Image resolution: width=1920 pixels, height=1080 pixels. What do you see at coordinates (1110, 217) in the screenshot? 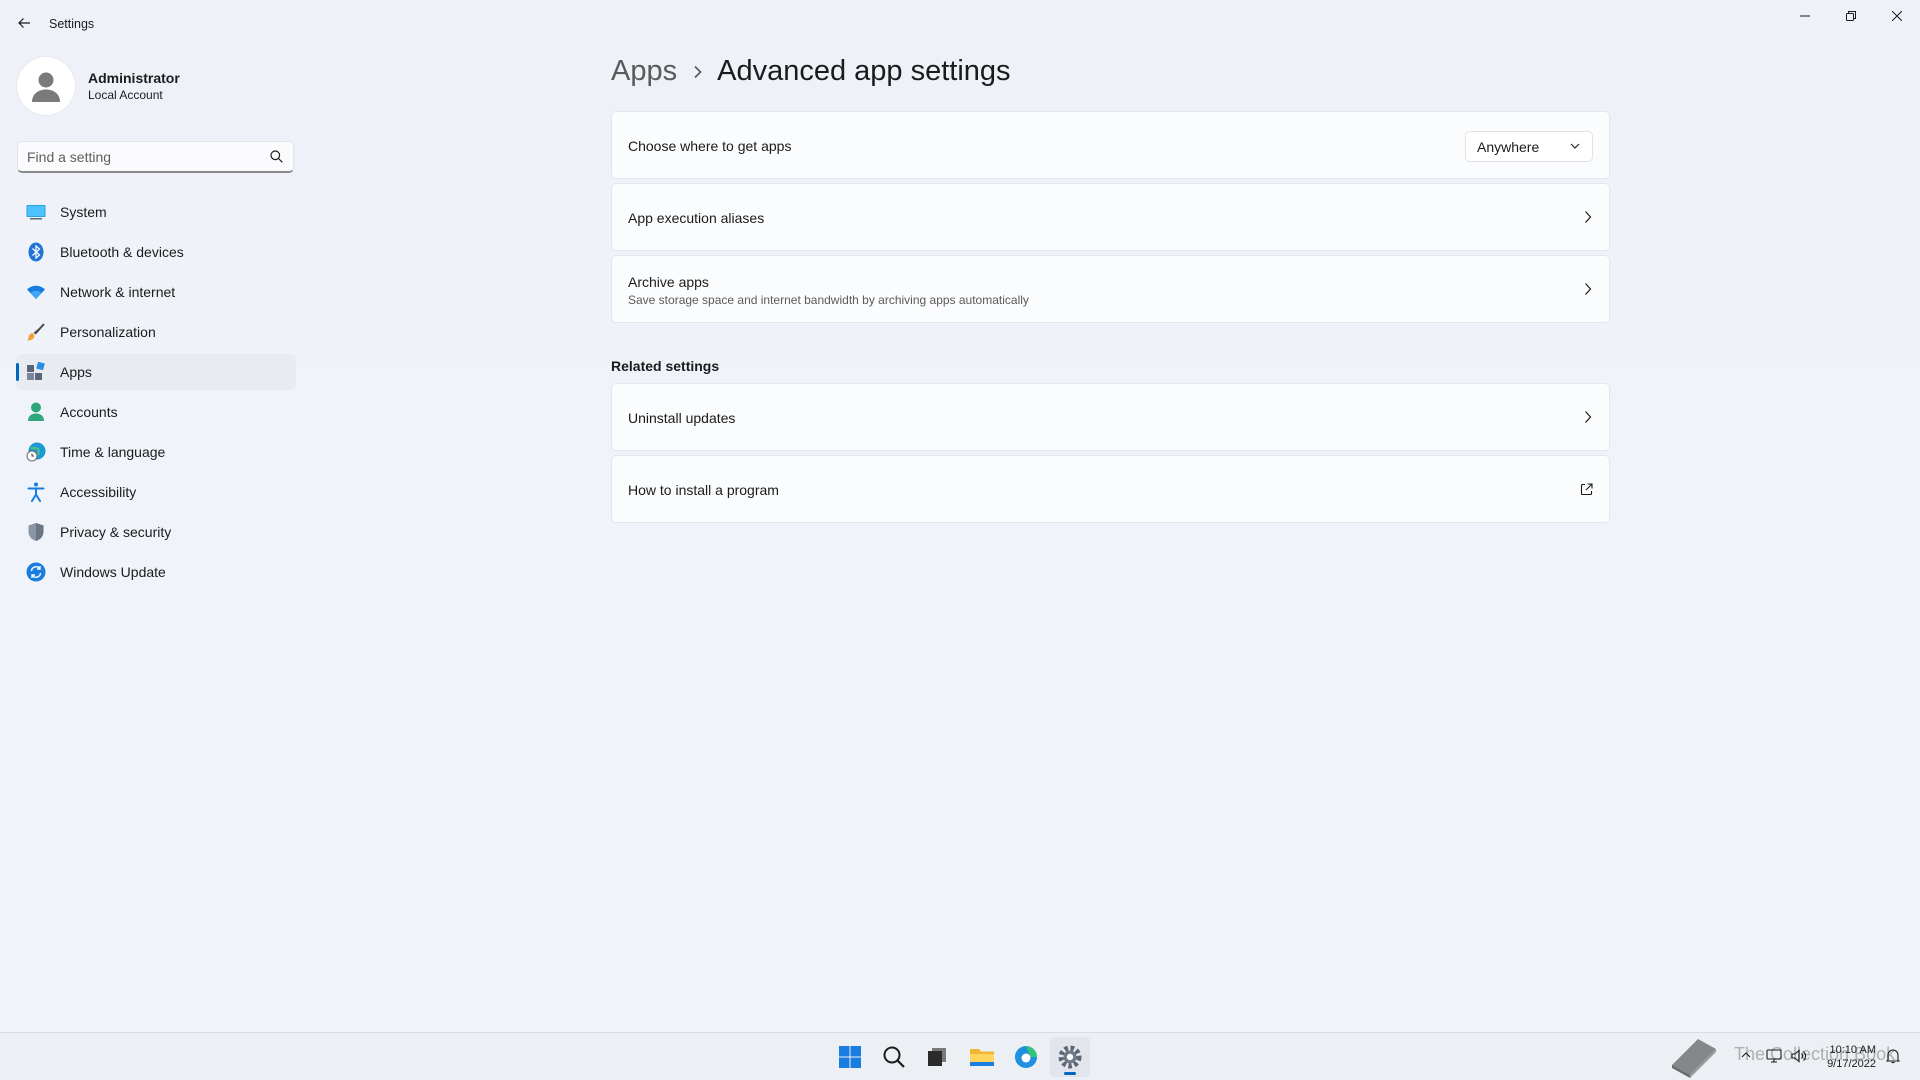
I see `app-execution-aliases-card: App execution aliases` at bounding box center [1110, 217].